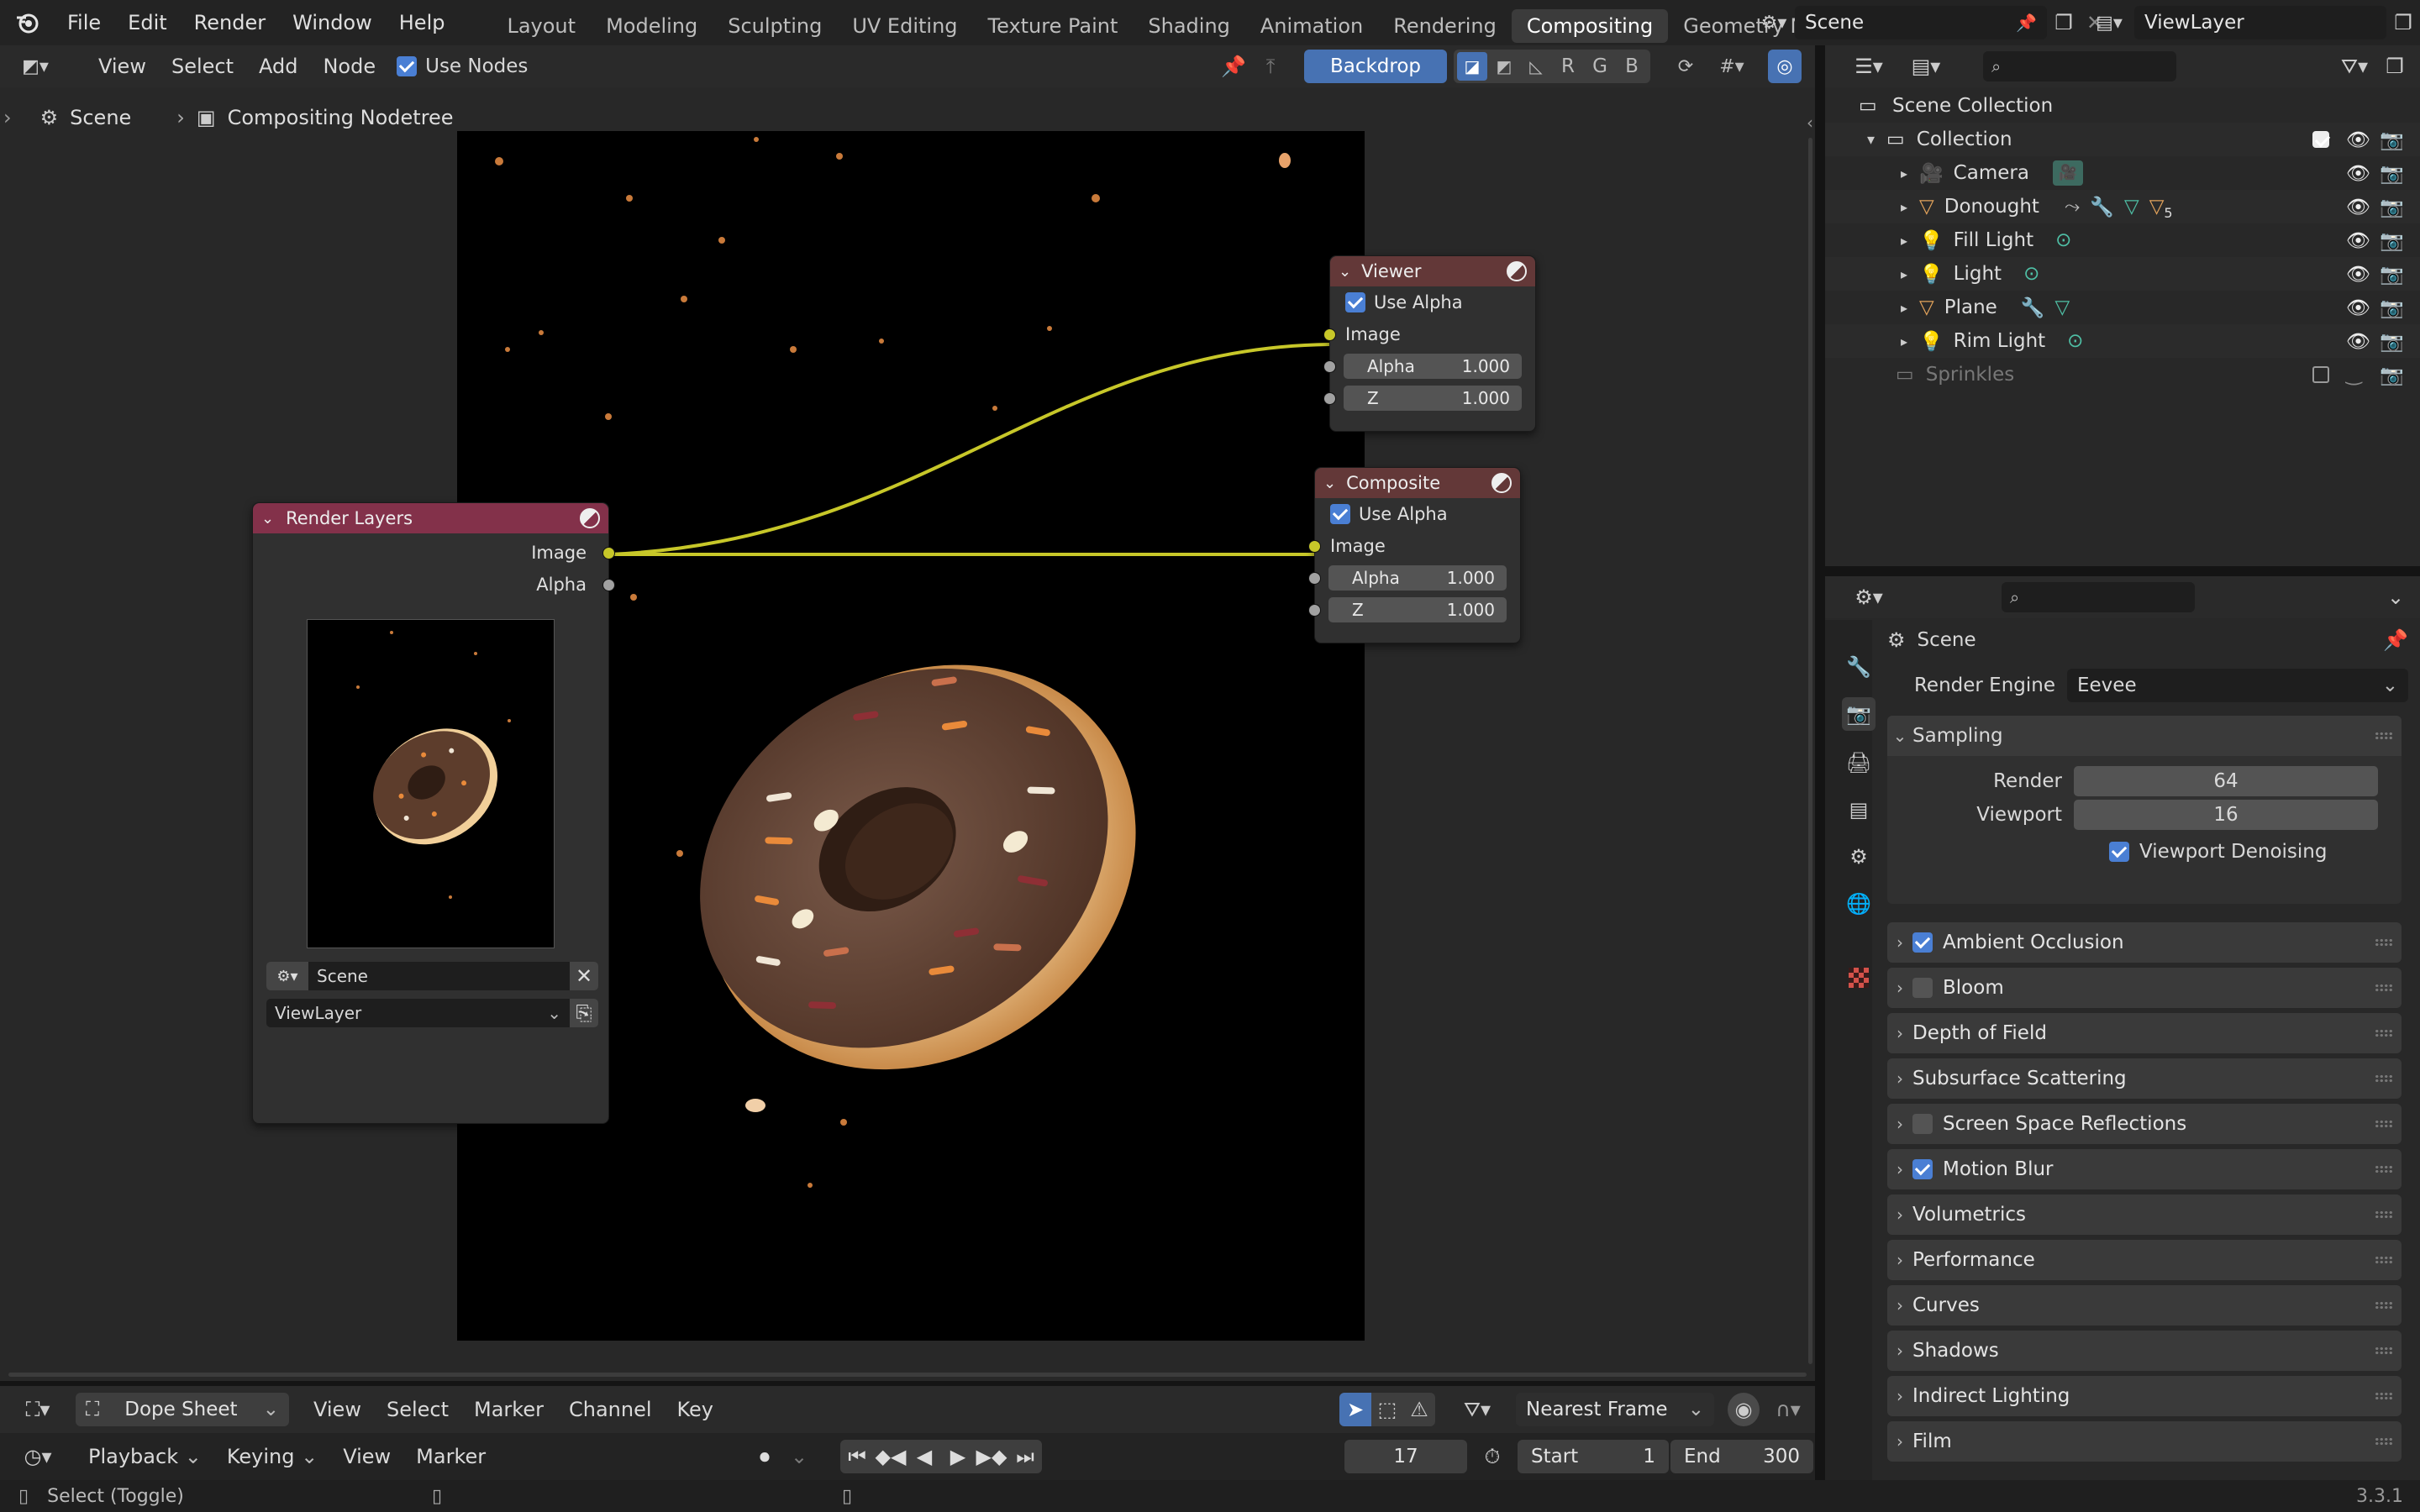  Describe the element at coordinates (1417, 578) in the screenshot. I see `composite-alpha-field: Alpha 1.000` at that location.